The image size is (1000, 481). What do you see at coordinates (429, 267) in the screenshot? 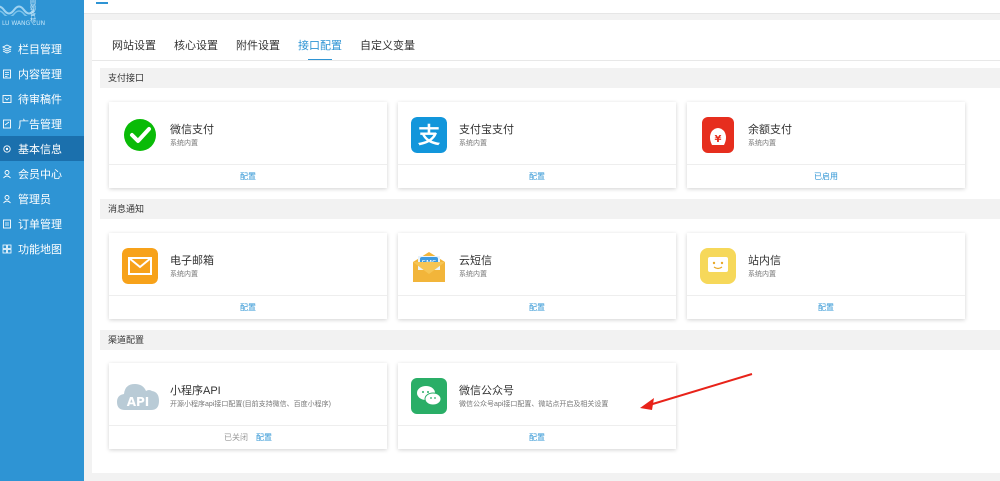
I see `sms-icon: SMS` at bounding box center [429, 267].